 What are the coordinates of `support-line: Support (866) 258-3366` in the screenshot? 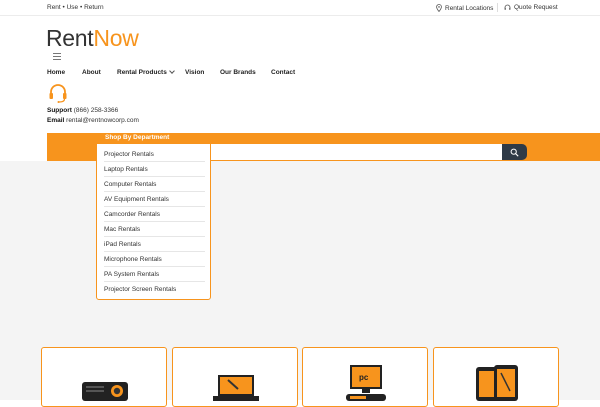 It's located at (93, 111).